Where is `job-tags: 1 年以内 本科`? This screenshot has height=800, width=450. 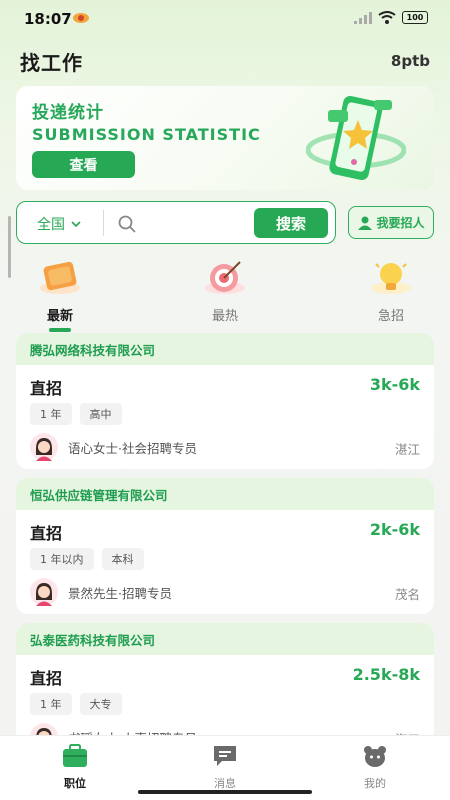
job-tags: 1 年以内 本科 is located at coordinates (87, 559).